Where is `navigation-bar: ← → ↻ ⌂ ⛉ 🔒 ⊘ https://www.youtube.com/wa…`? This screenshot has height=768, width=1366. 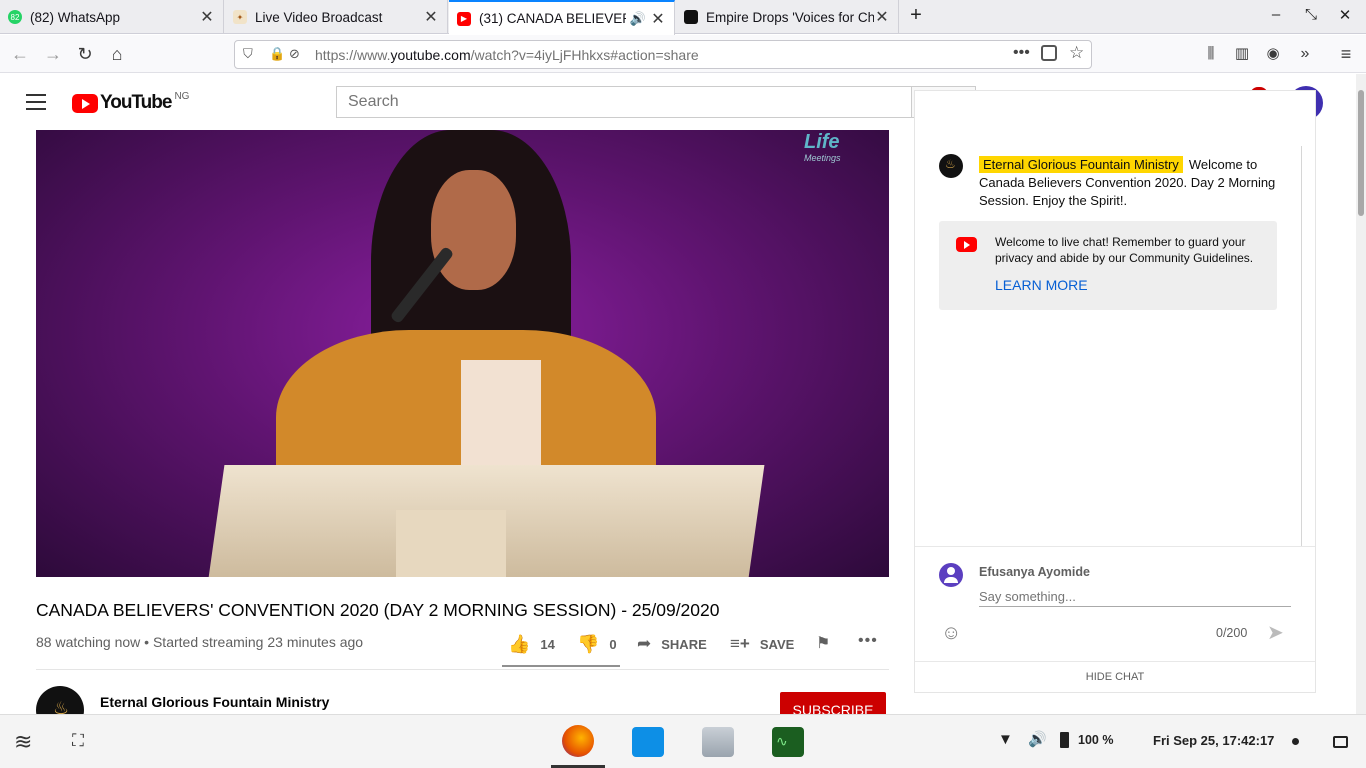
navigation-bar: ← → ↻ ⌂ ⛉ 🔒 ⊘ https://www.youtube.com/wa… is located at coordinates (683, 54).